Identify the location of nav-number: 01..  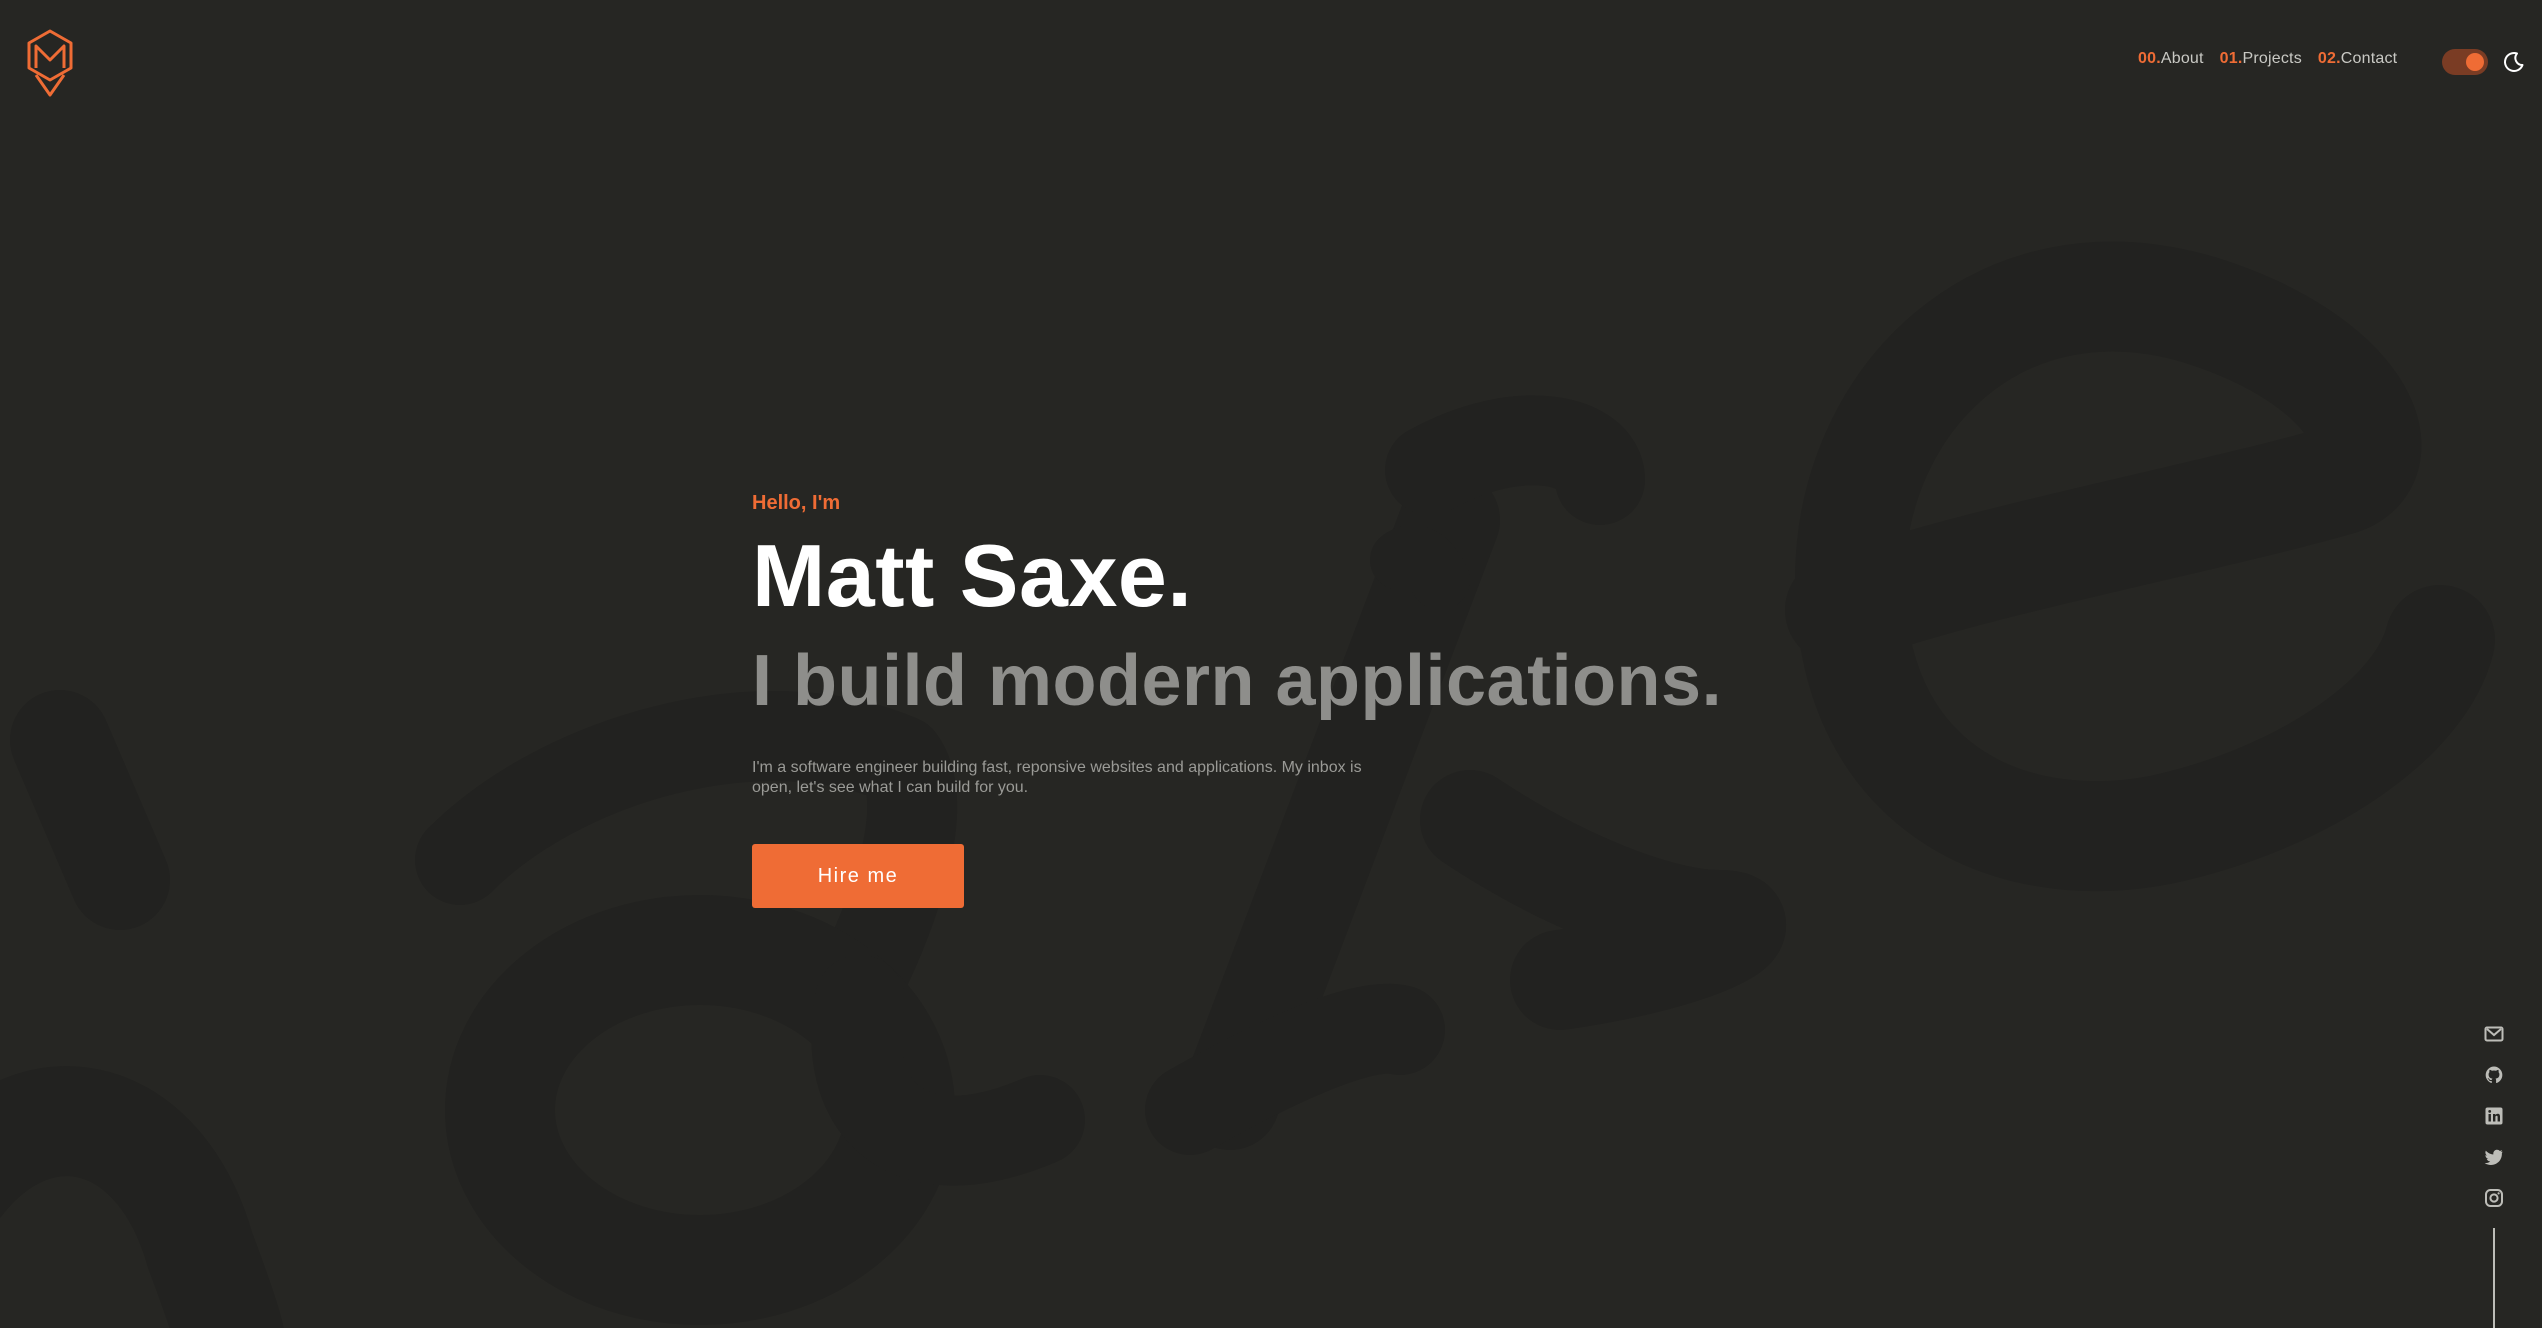
(2231, 58).